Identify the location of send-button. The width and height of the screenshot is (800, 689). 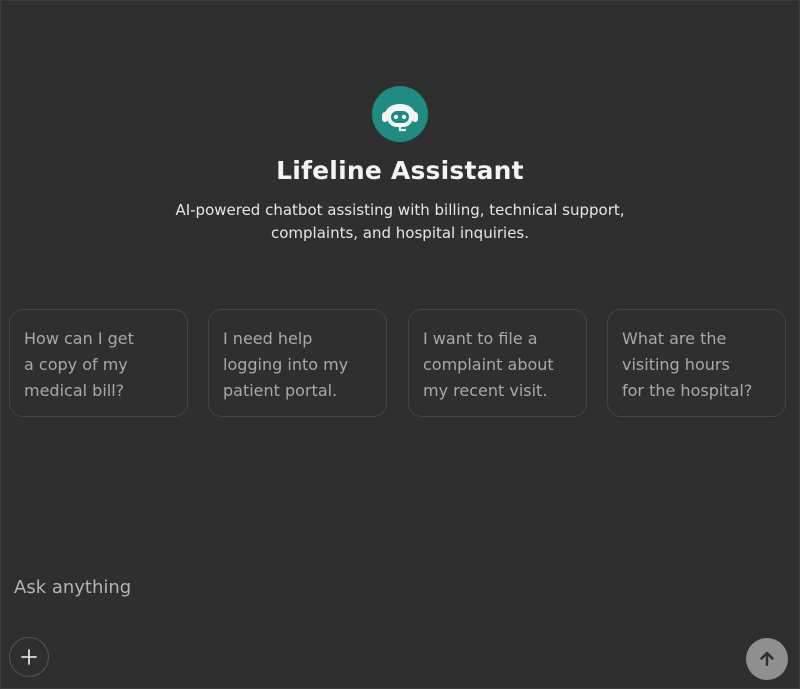
(767, 659).